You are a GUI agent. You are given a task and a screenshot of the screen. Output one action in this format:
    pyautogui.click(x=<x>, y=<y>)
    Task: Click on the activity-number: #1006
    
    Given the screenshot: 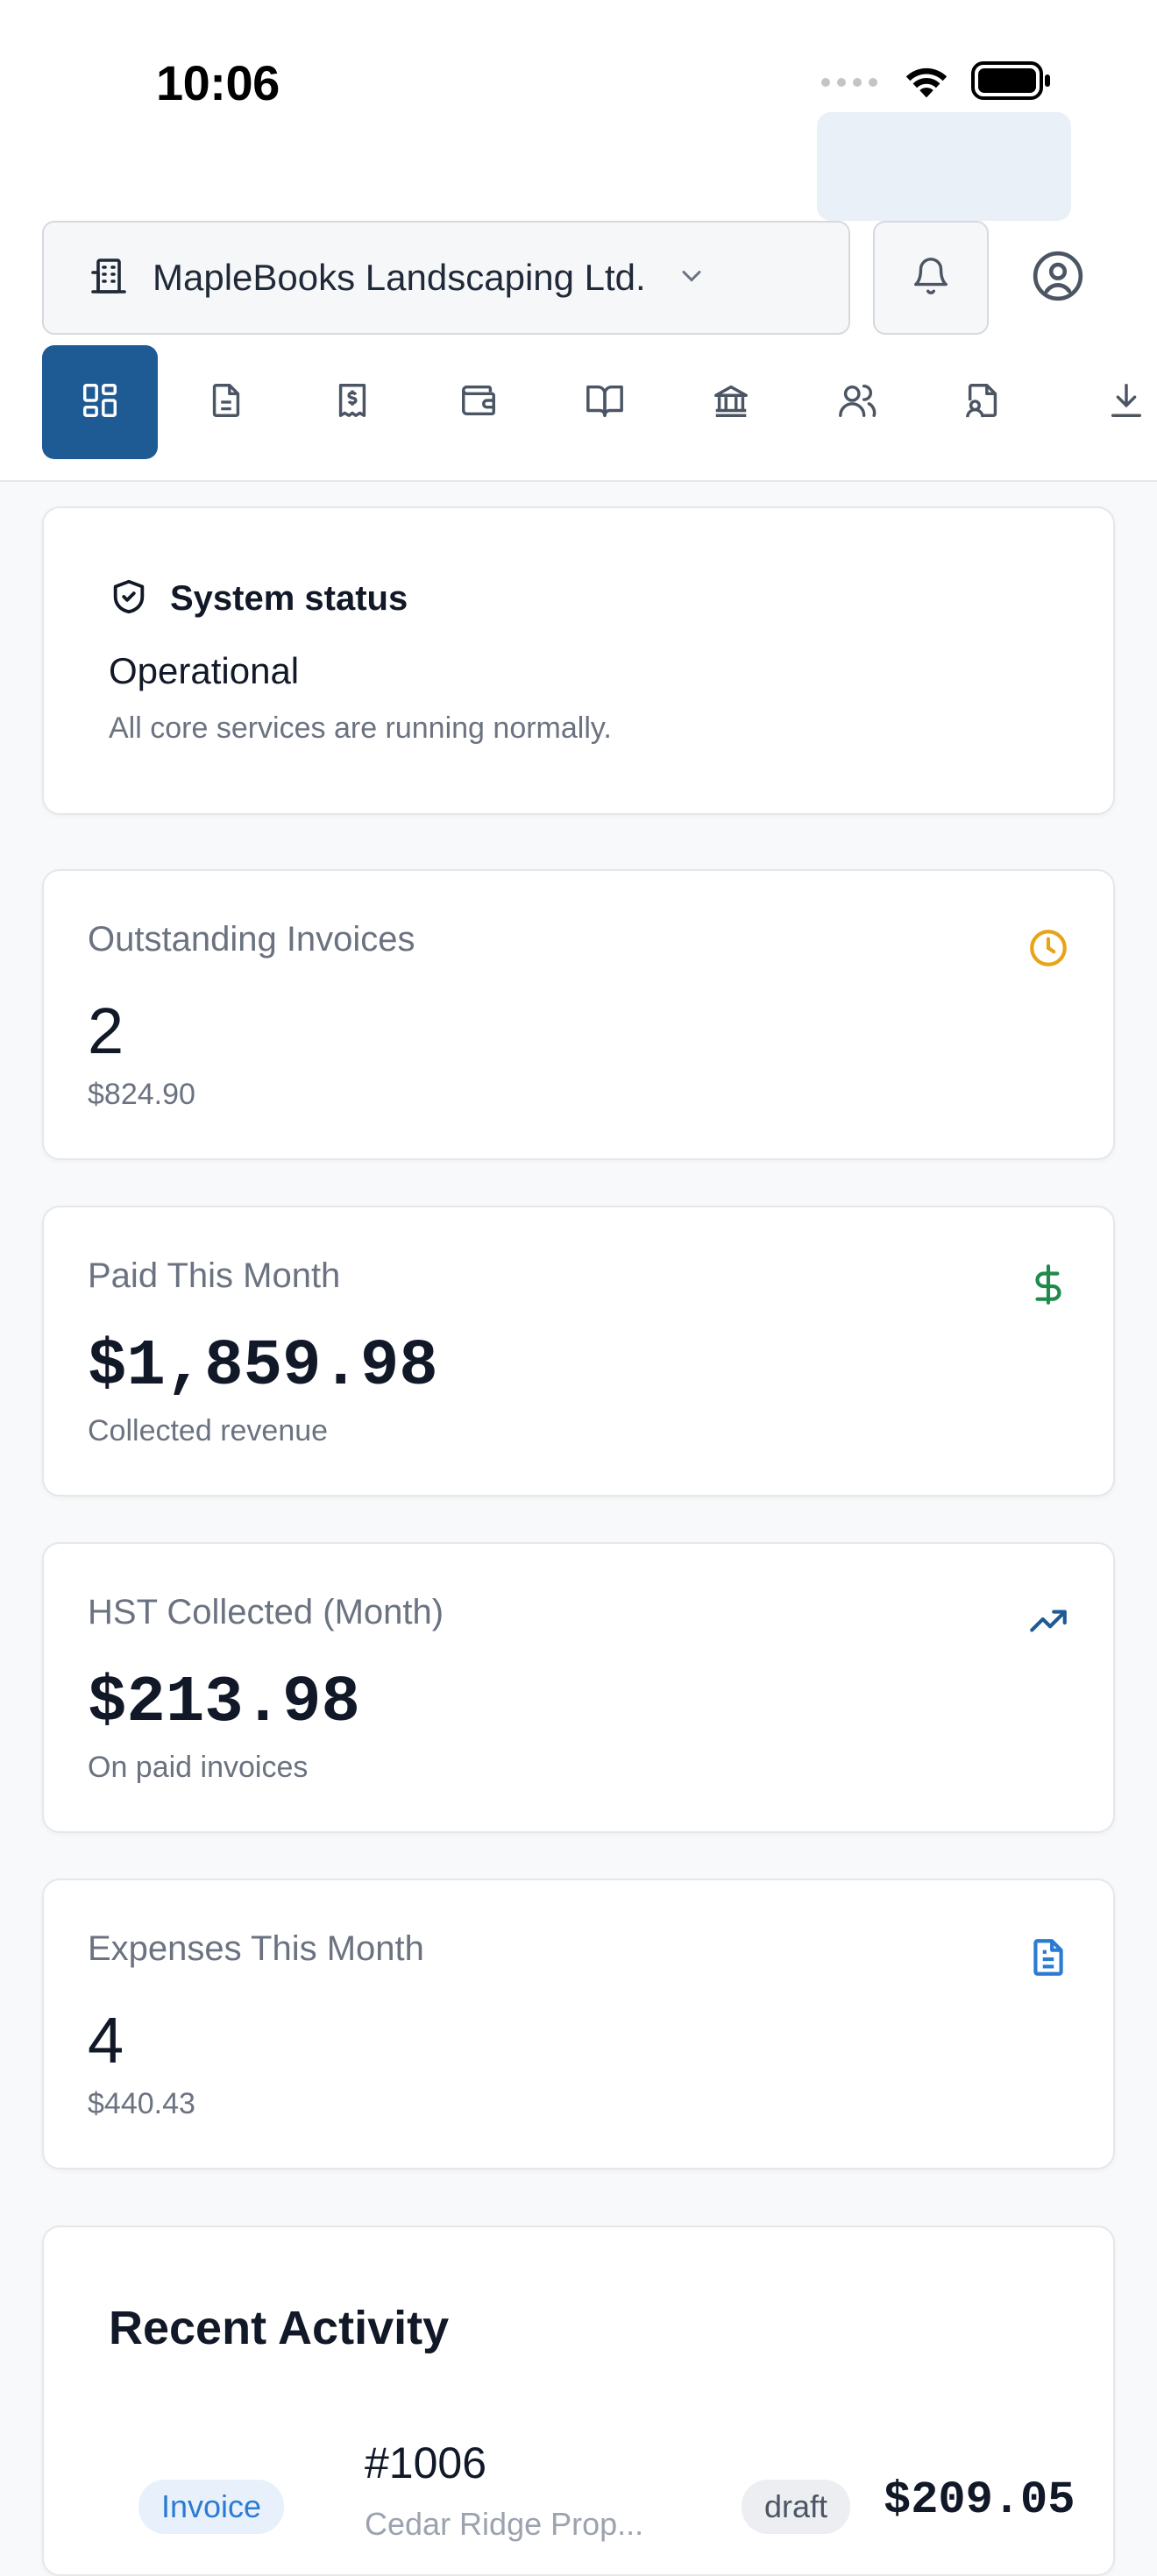 What is the action you would take?
    pyautogui.click(x=426, y=2463)
    